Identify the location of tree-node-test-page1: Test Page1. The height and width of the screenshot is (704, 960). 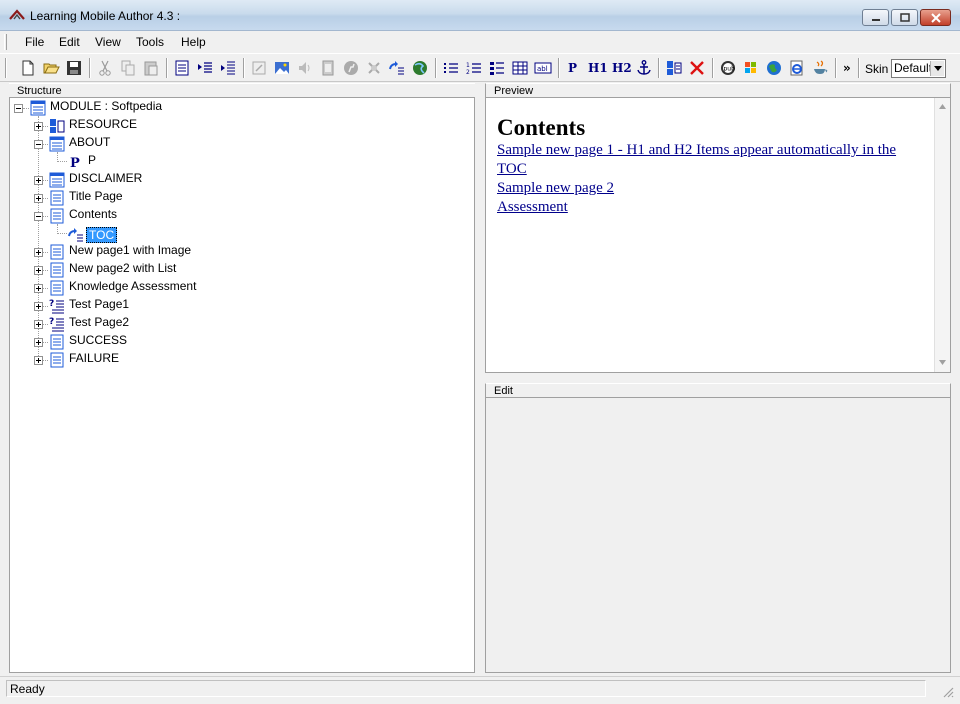
(99, 304).